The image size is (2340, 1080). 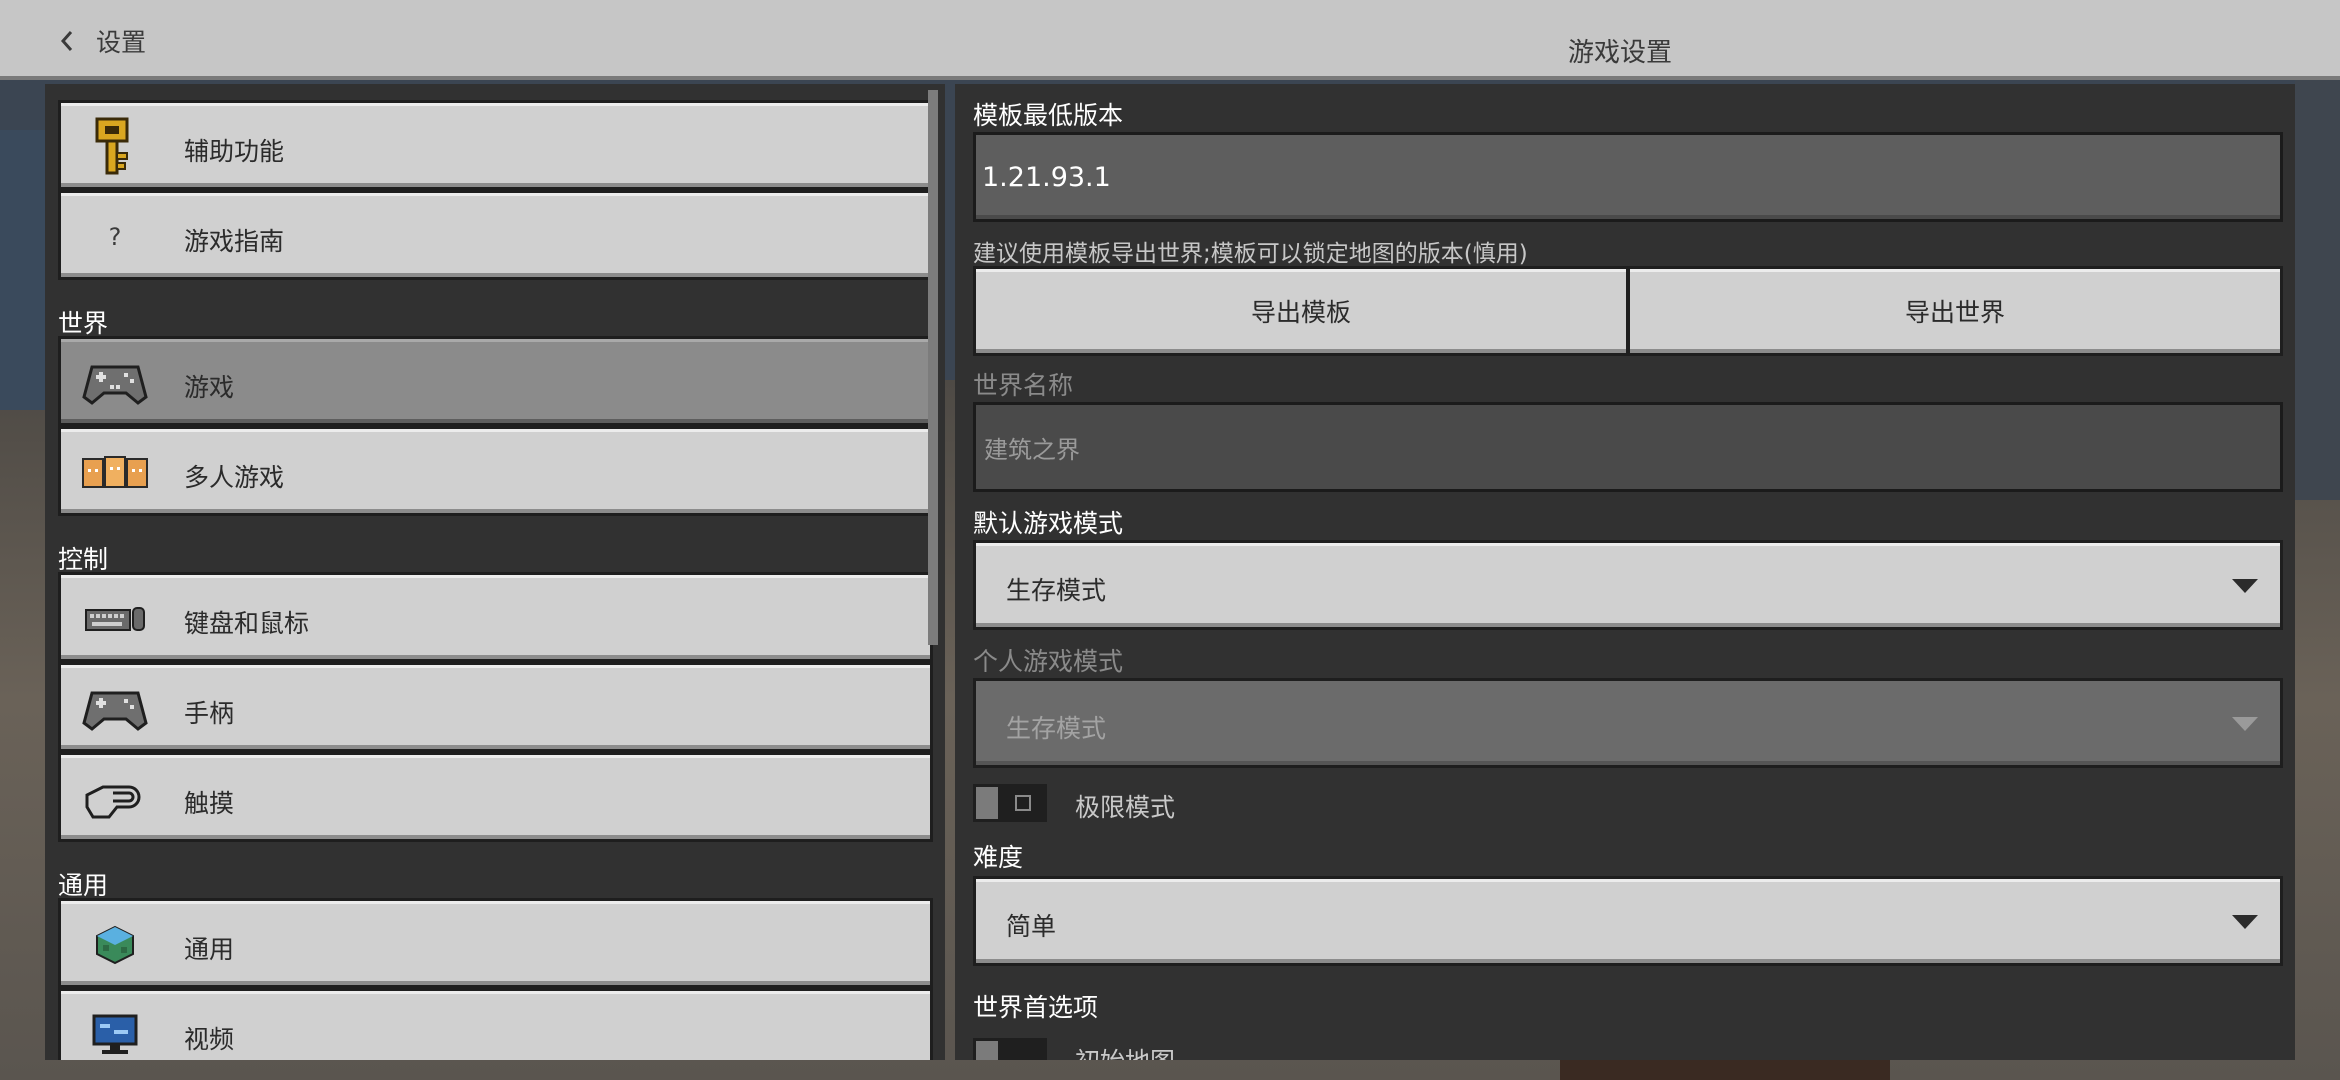 I want to click on template-version-input: 1.21.93.1, so click(x=1628, y=177).